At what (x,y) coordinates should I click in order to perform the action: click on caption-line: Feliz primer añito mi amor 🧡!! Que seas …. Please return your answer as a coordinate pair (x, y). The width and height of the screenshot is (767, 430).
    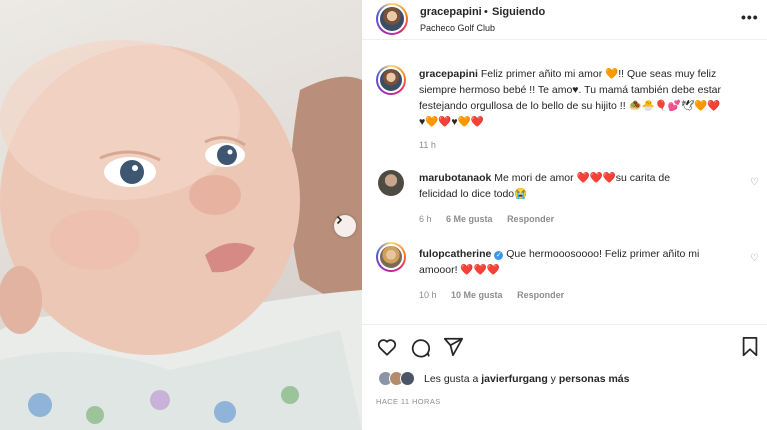
    Looking at the image, I should click on (598, 74).